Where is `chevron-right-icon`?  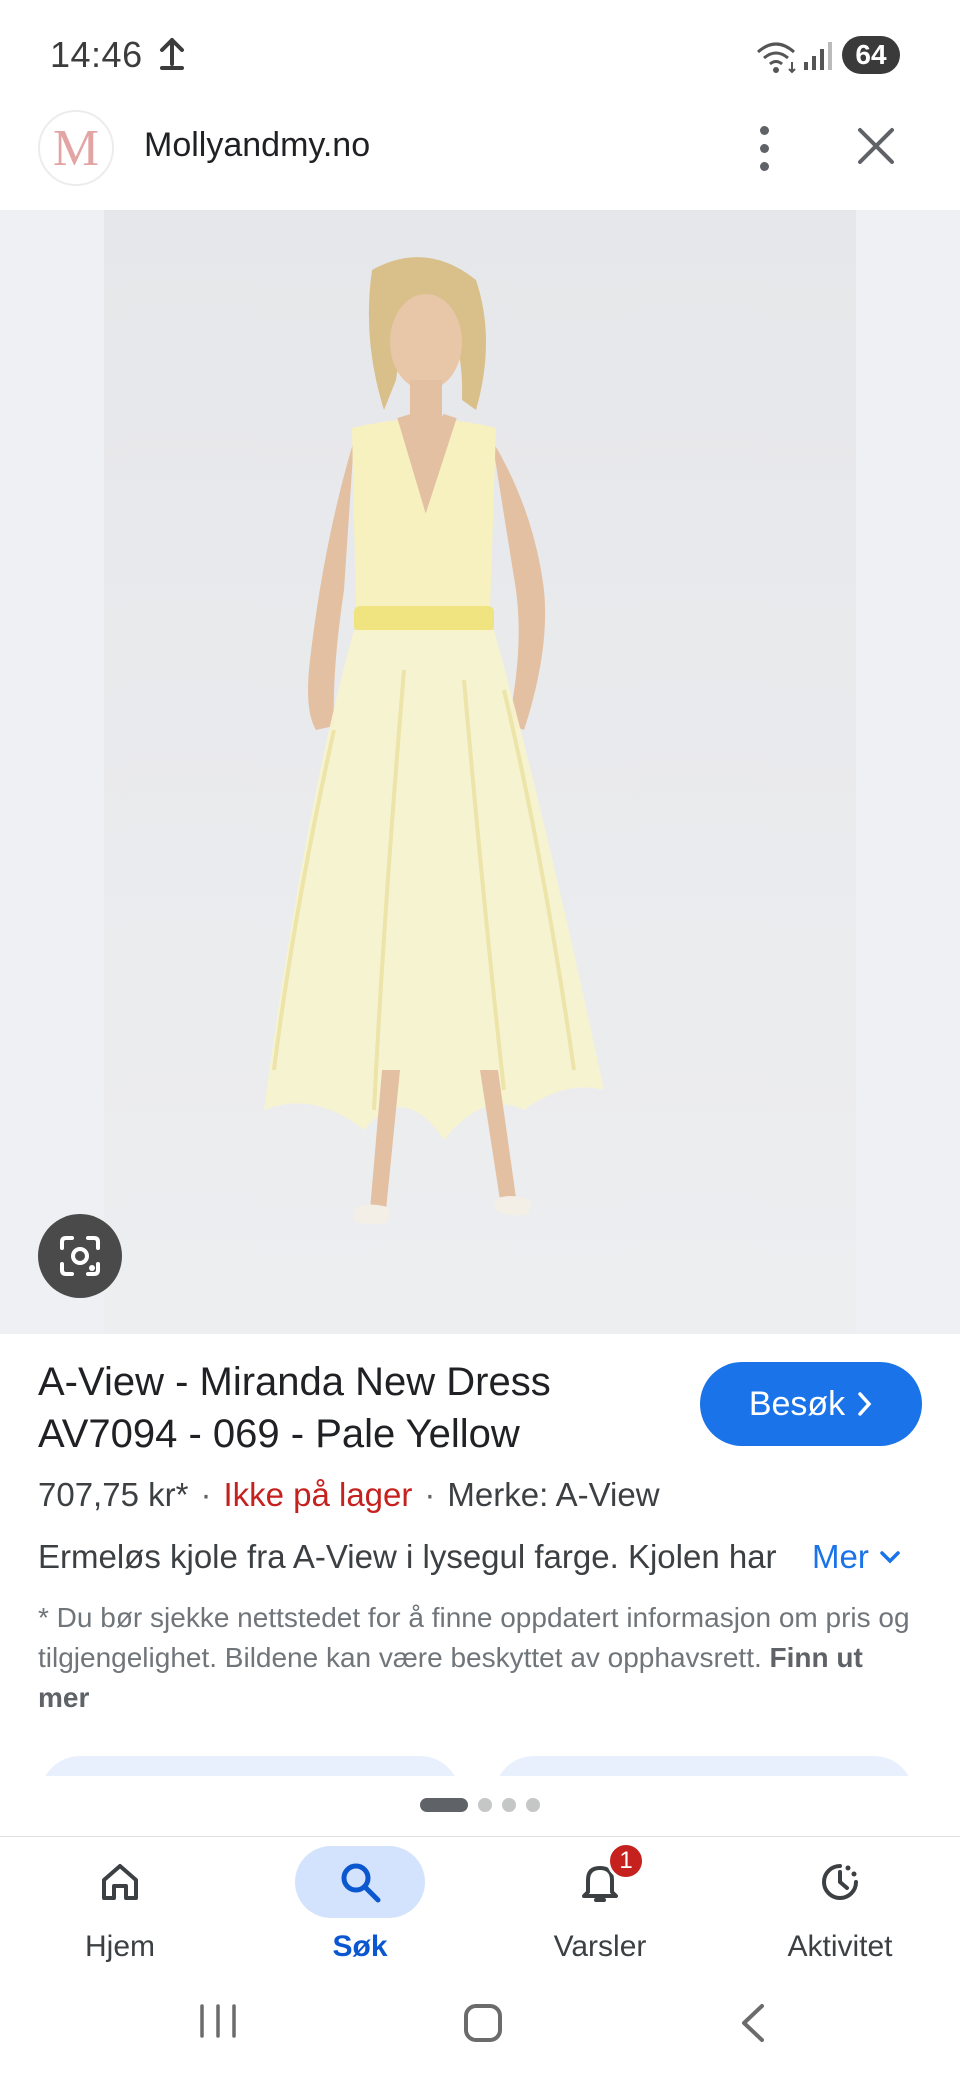
chevron-right-icon is located at coordinates (865, 1404).